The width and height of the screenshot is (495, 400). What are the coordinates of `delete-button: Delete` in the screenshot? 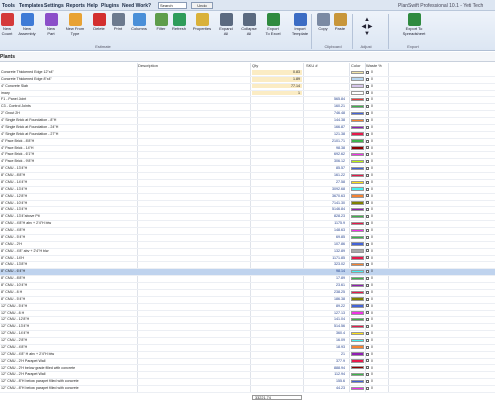 It's located at (99, 22).